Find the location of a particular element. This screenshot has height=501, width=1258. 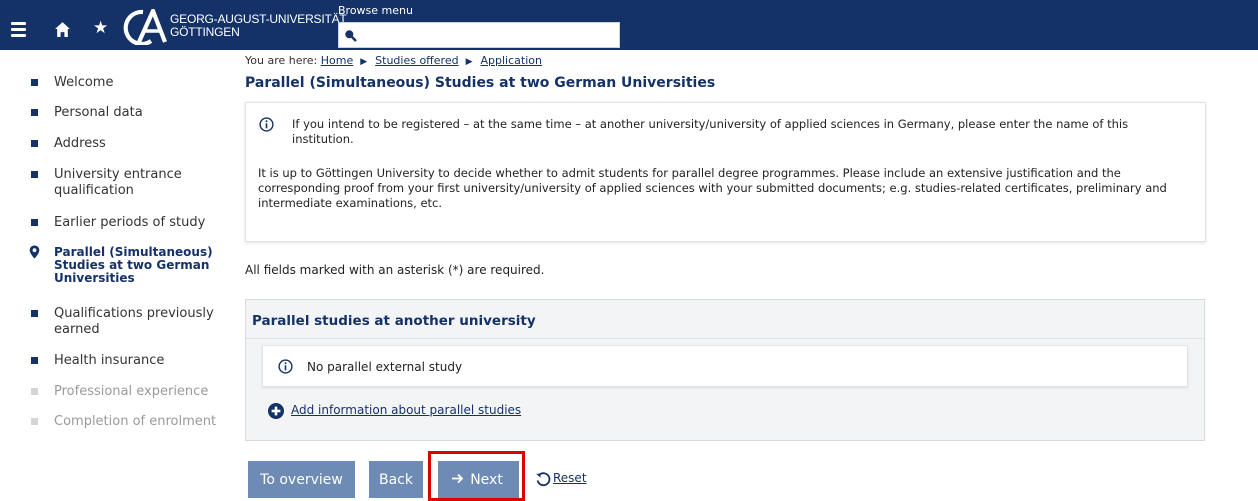

parallel-studies-list: No parallel external study is located at coordinates (725, 366).